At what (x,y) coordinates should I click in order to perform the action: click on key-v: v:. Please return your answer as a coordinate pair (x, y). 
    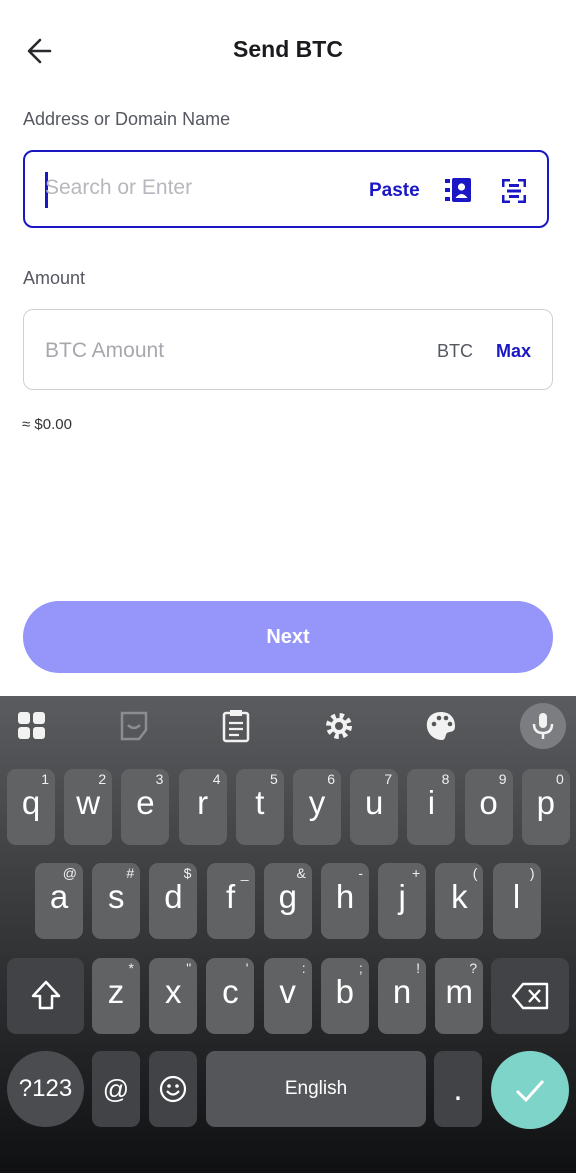
    Looking at the image, I should click on (287, 996).